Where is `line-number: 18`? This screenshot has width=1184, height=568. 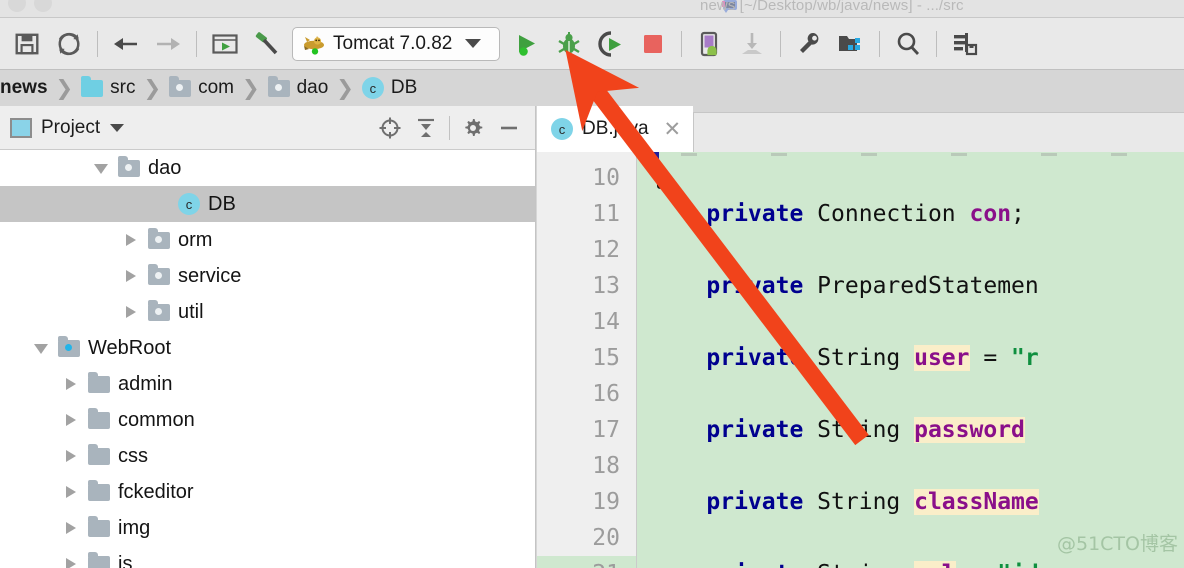
line-number: 18 is located at coordinates (586, 466).